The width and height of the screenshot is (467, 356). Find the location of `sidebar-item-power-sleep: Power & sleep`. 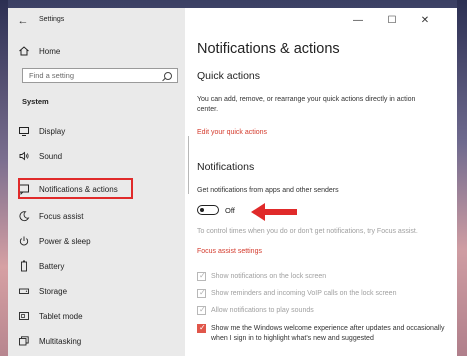

sidebar-item-power-sleep: Power & sleep is located at coordinates (98, 241).